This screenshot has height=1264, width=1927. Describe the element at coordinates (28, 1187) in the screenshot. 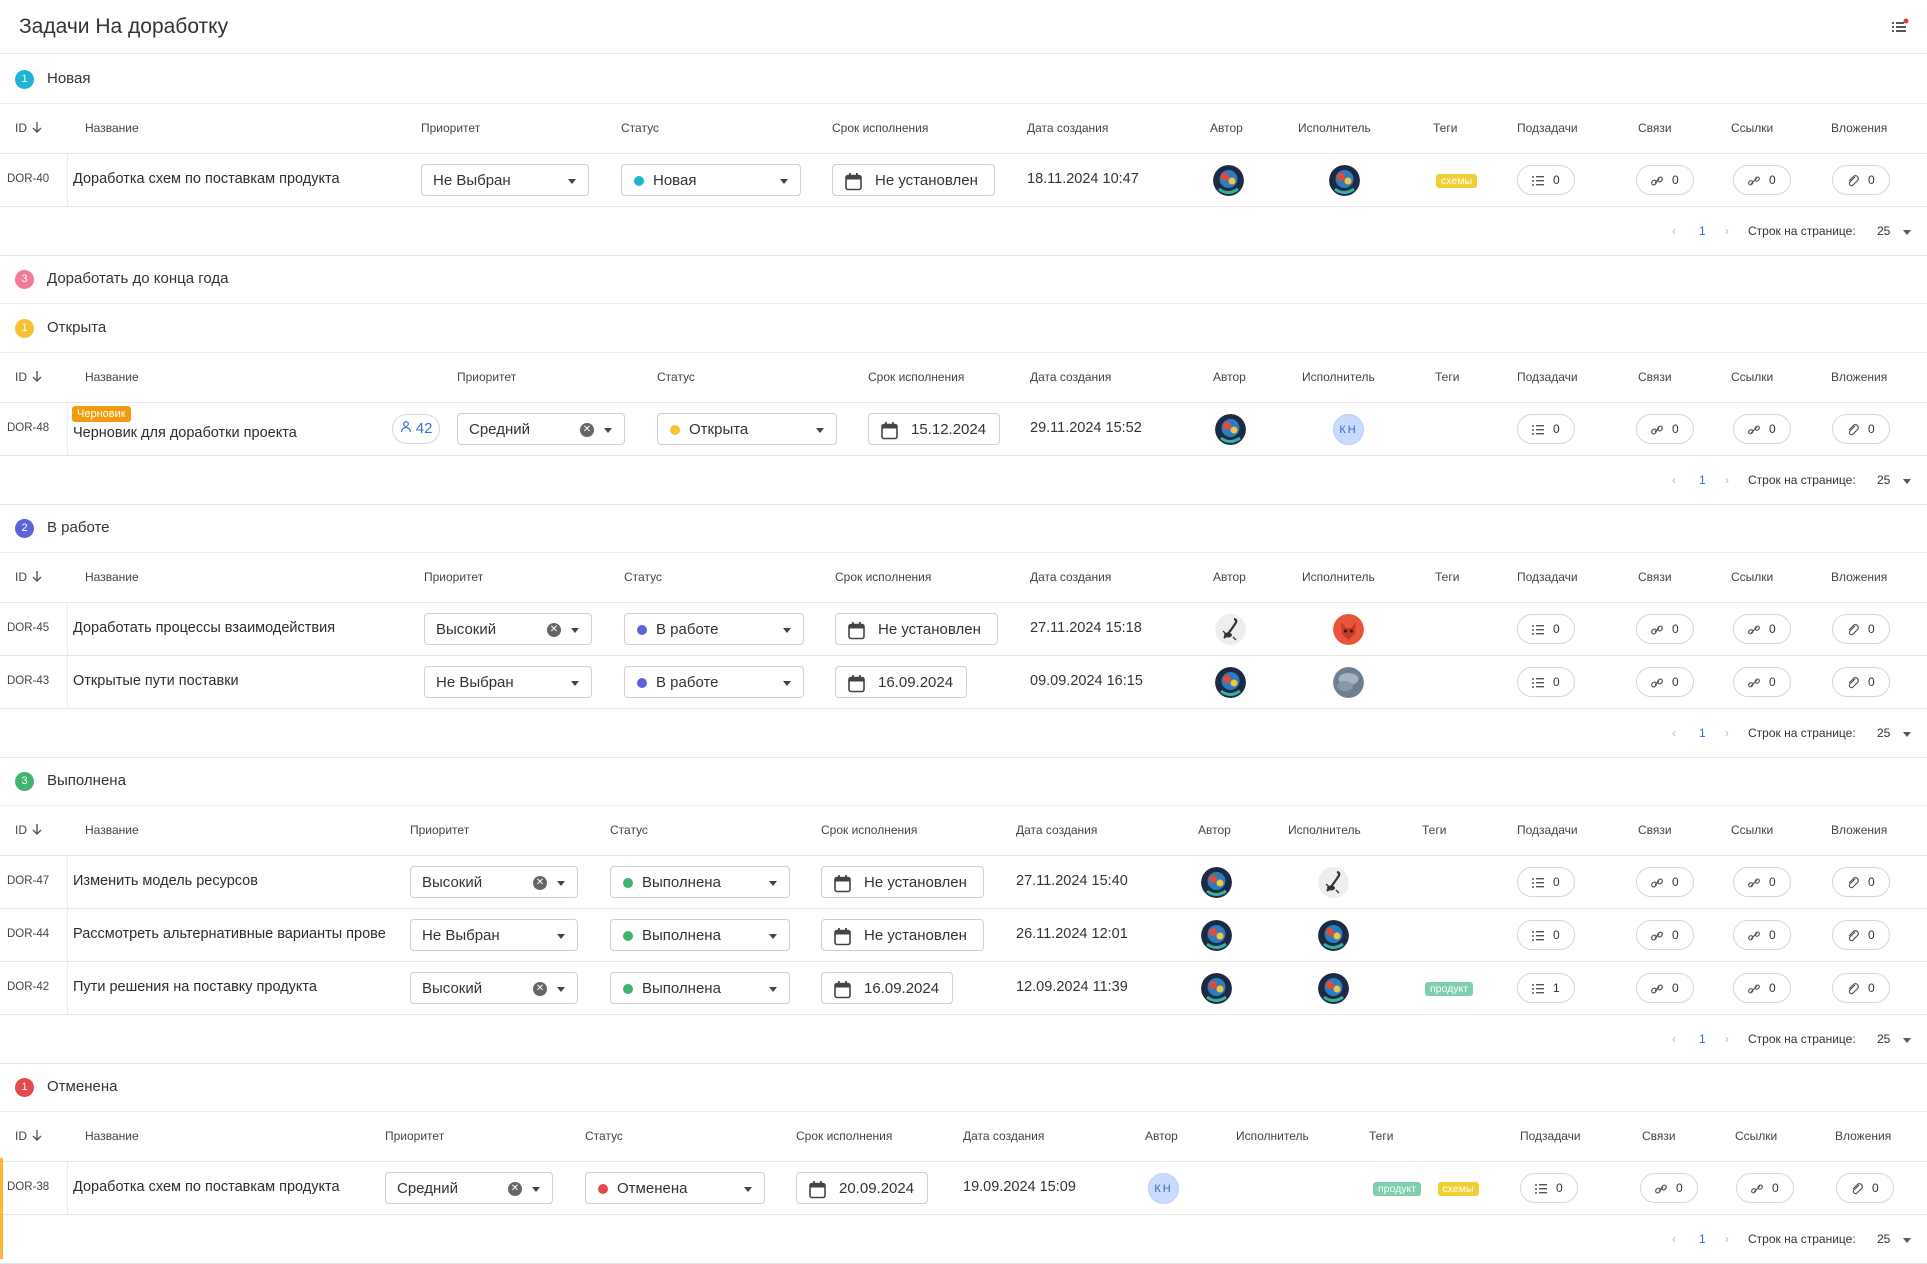

I see `task-id: DOR-38` at that location.